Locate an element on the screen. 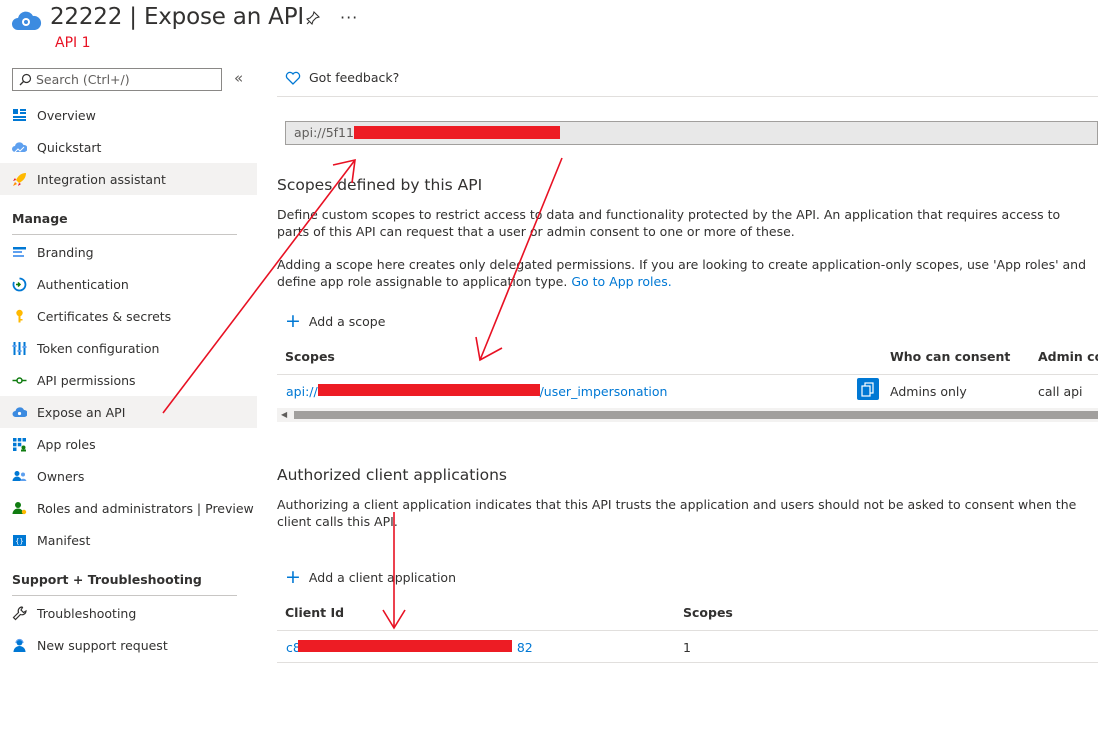 This screenshot has width=1098, height=731. cloud-icon is located at coordinates (20, 412).